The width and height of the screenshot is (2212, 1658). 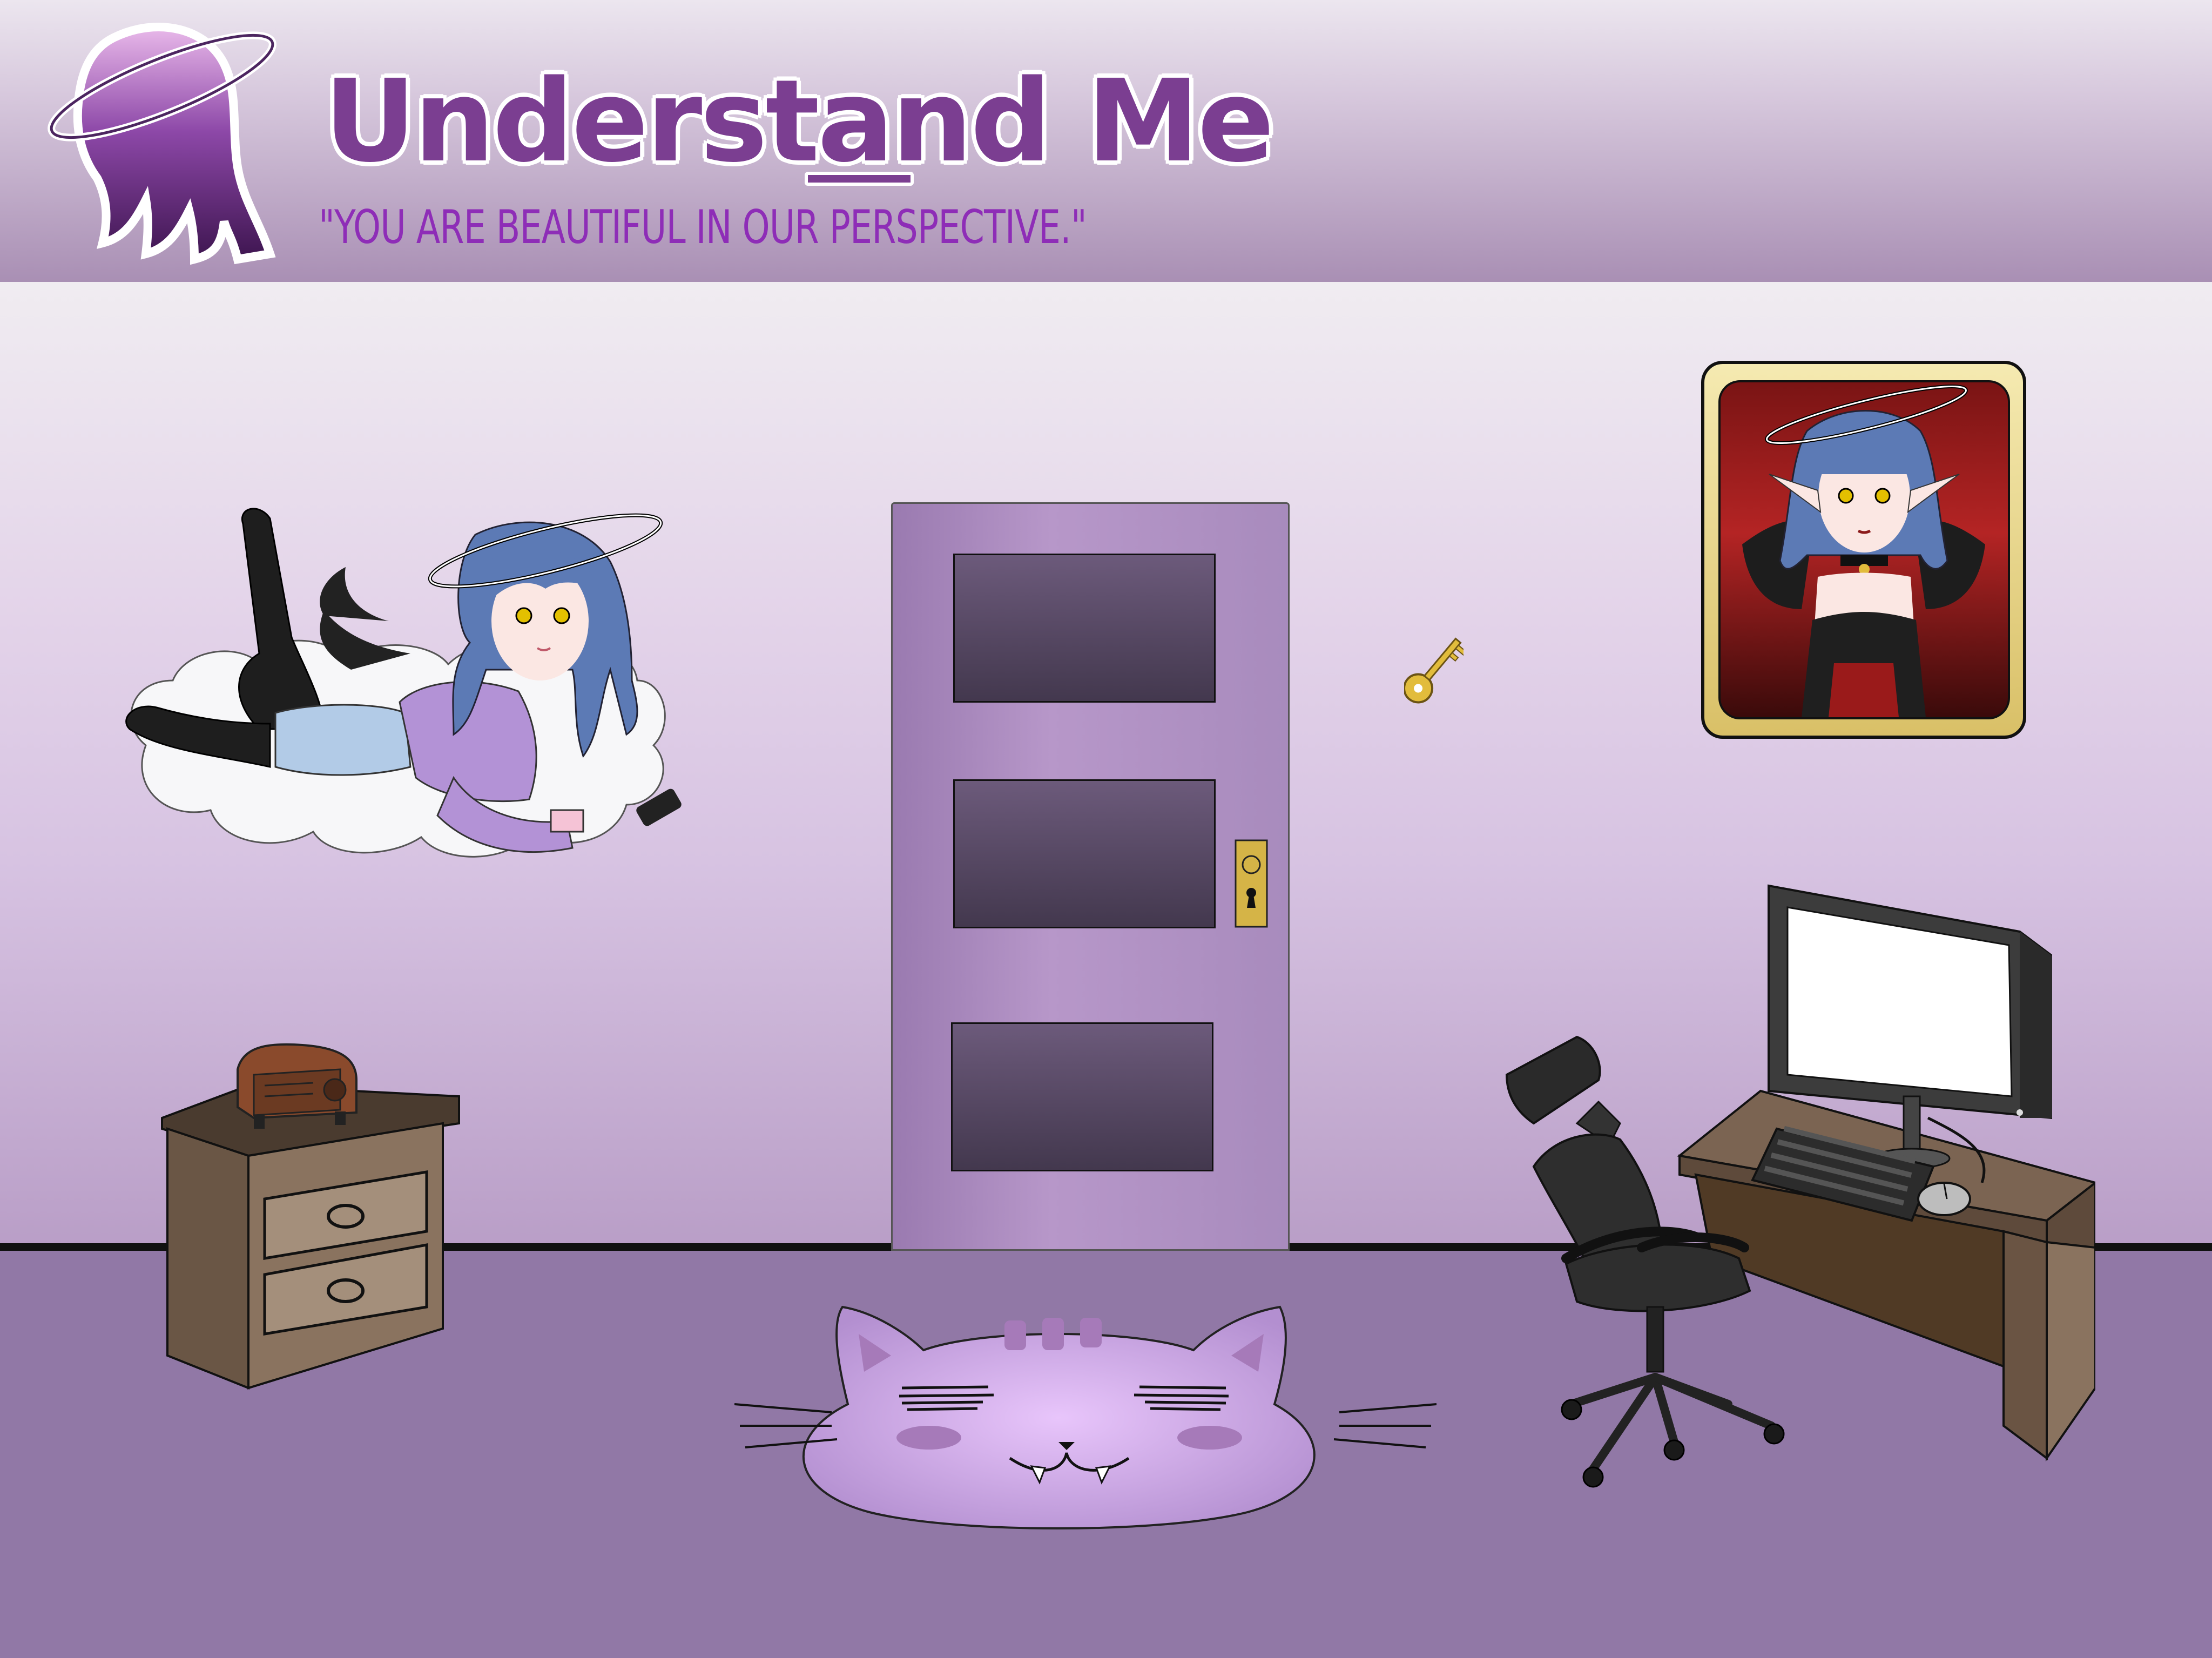 I want to click on portrait-icon, so click(x=1863, y=551).